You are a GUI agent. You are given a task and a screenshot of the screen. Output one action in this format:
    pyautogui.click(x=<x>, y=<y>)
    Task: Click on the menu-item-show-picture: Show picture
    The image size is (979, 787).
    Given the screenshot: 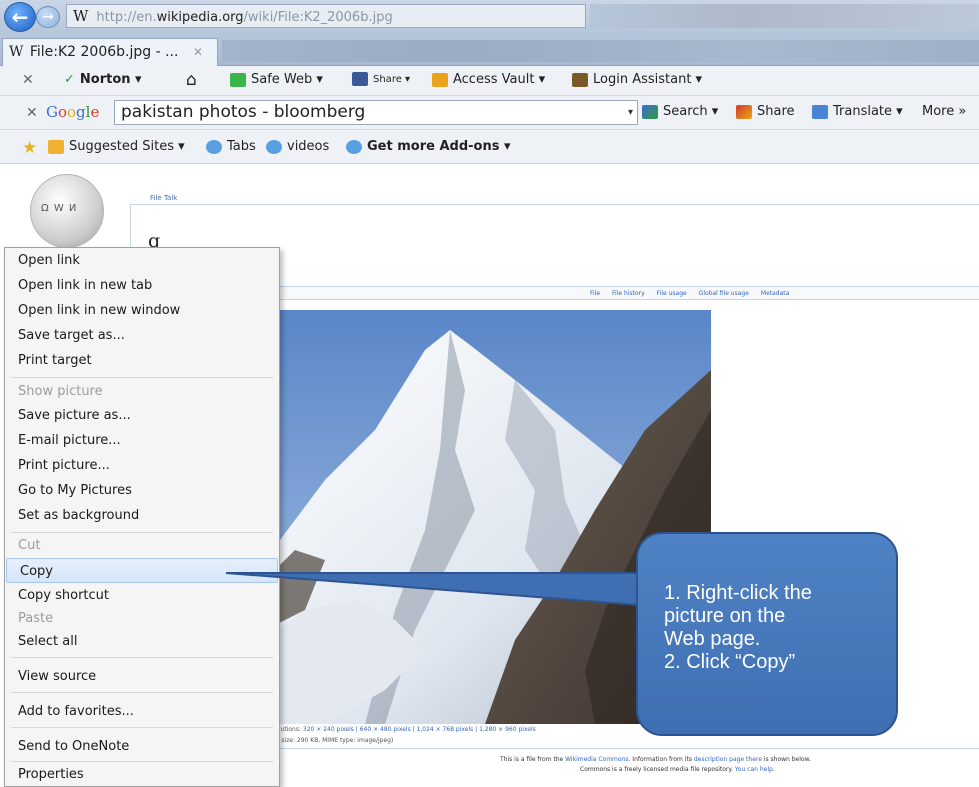 What is the action you would take?
    pyautogui.click(x=60, y=391)
    